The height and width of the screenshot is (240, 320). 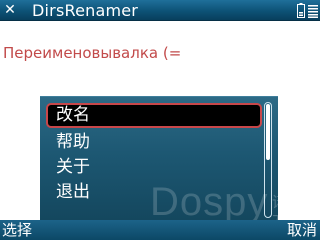 I want to click on battery-icon, so click(x=301, y=10).